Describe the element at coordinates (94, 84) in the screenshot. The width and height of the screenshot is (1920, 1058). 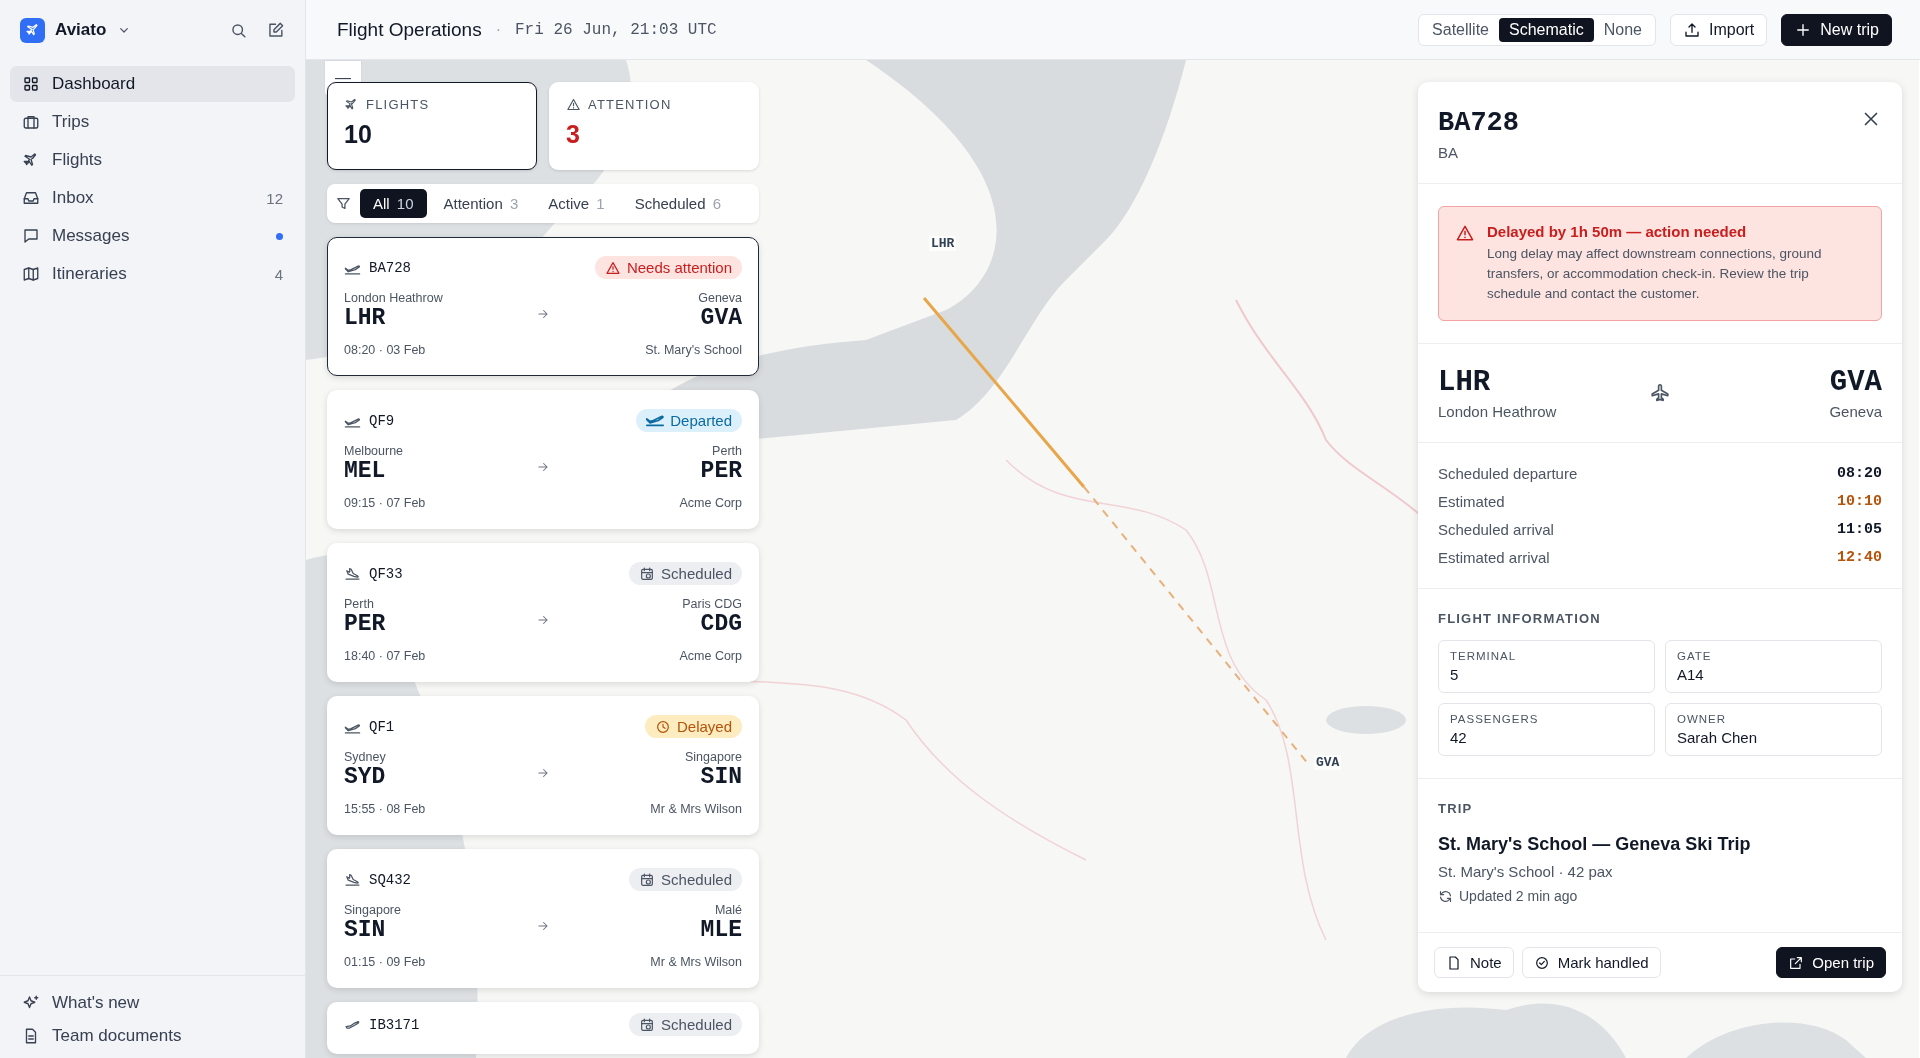
I see `sidebar-label: Dashboard` at that location.